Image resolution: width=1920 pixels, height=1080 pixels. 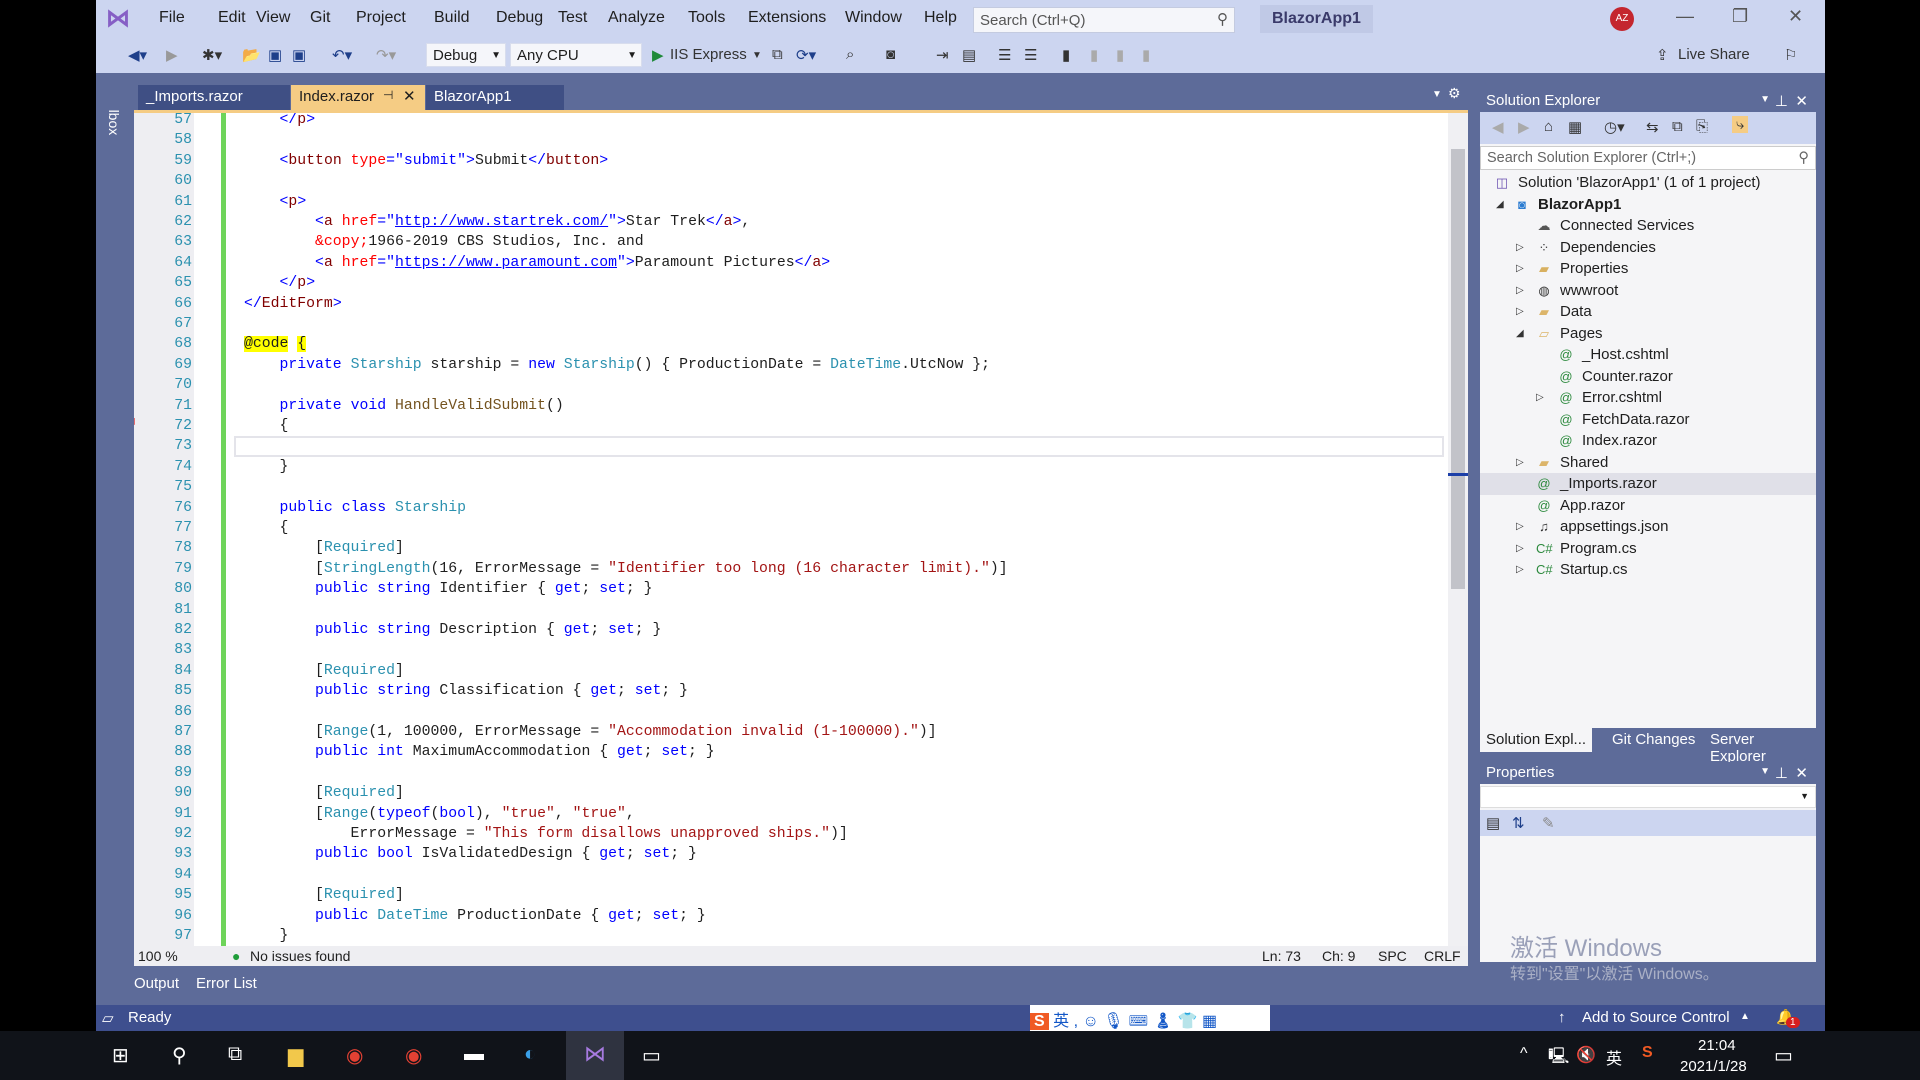 What do you see at coordinates (120, 1055) in the screenshot?
I see `start-windows-icon: ⊞` at bounding box center [120, 1055].